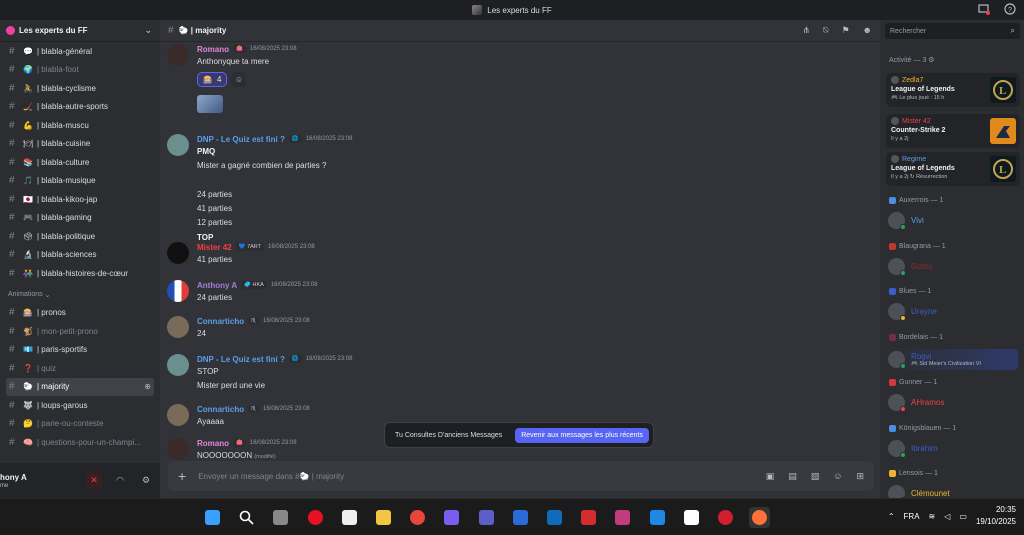  Describe the element at coordinates (582, 435) in the screenshot. I see `jump-to-present-button: Revenir aux messages les plus récents` at that location.